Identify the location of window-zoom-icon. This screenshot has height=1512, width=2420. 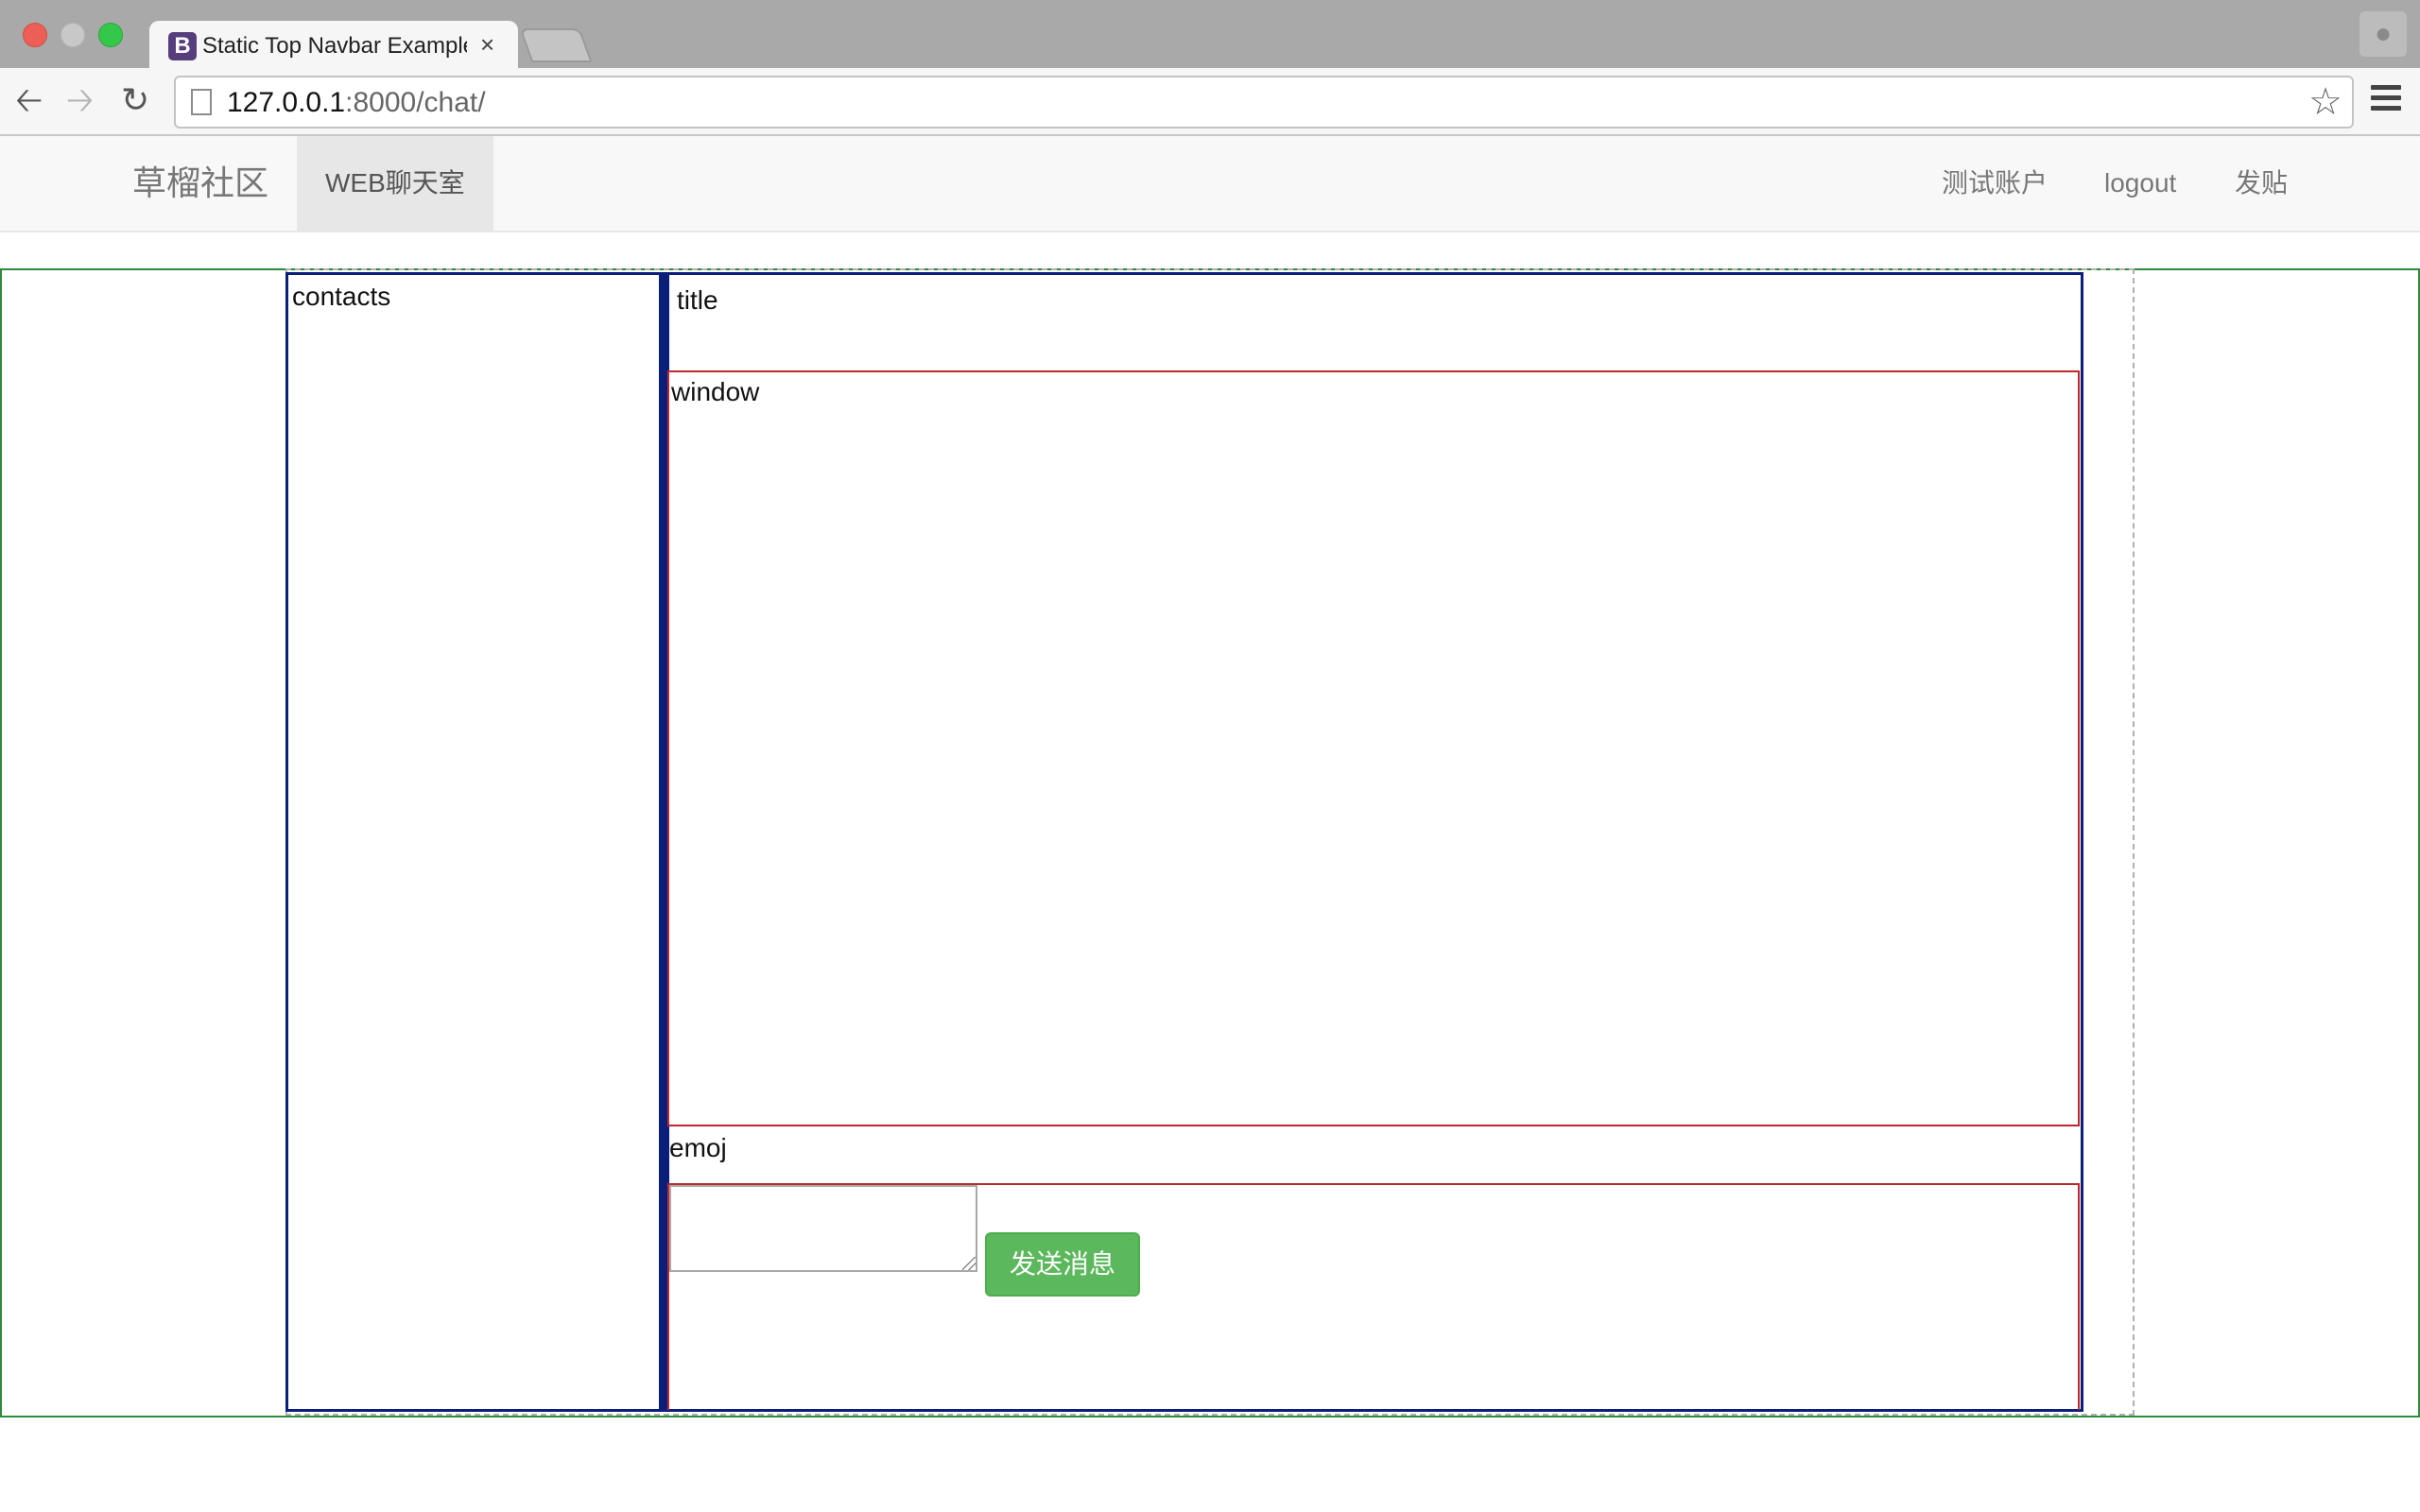
(111, 35).